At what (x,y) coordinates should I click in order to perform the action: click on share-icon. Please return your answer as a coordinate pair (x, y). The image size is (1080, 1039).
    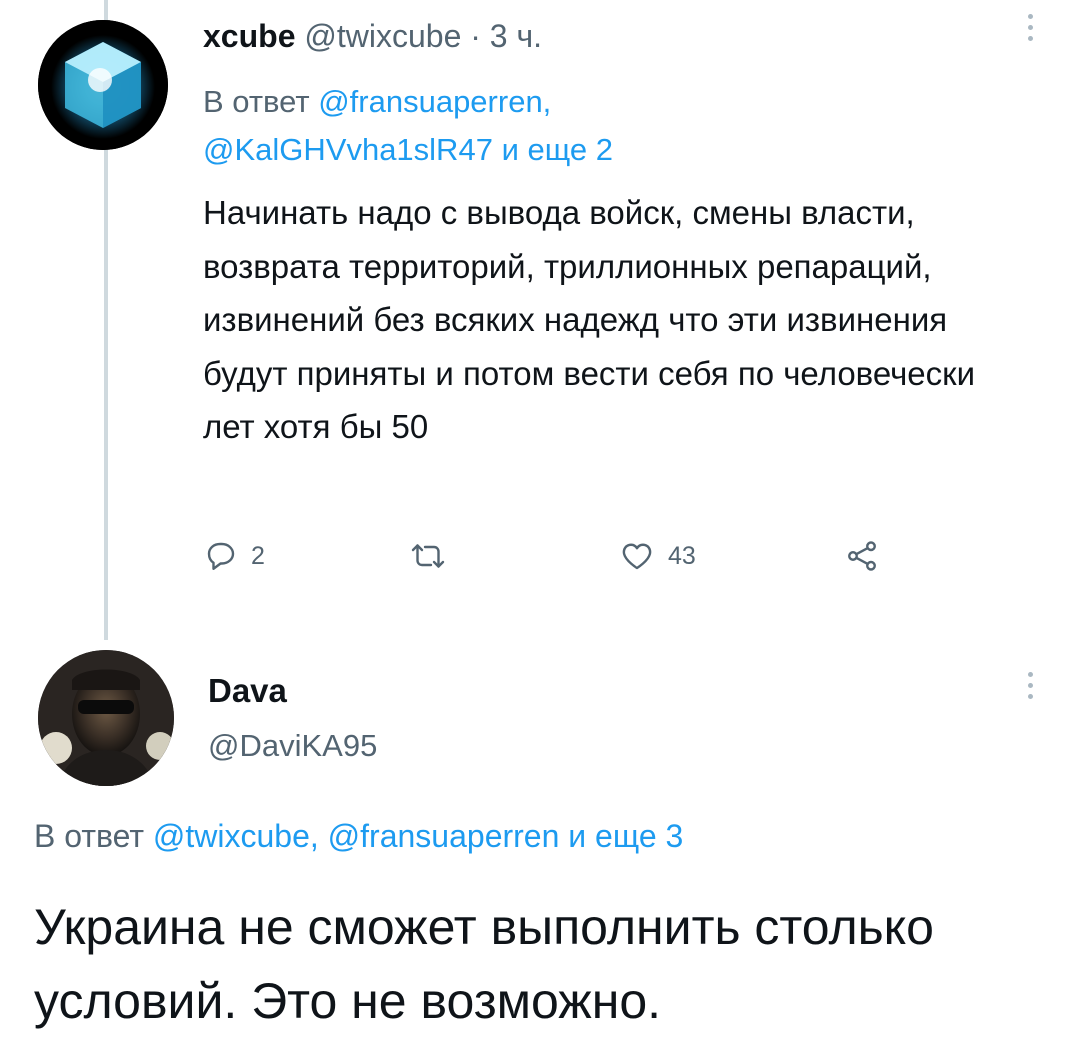
    Looking at the image, I should click on (862, 556).